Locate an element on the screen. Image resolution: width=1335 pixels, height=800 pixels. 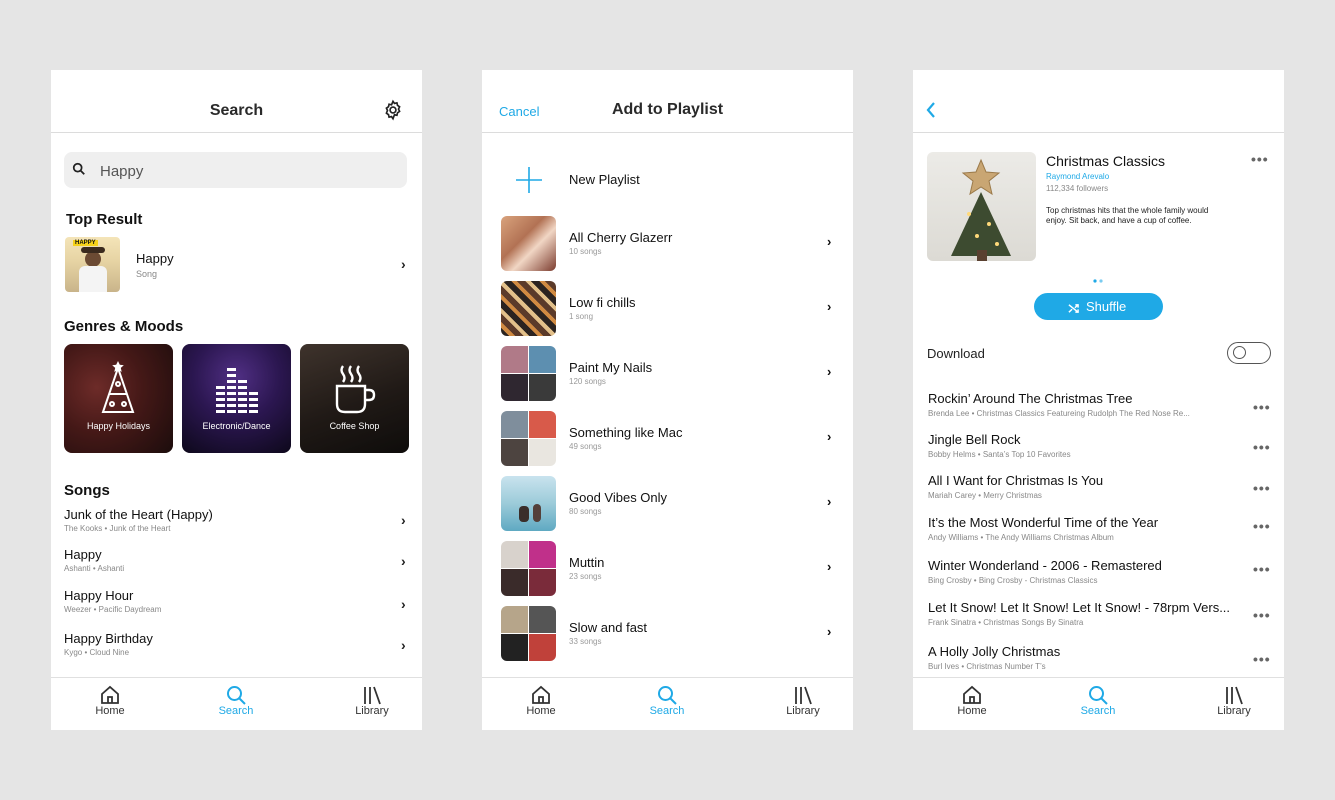
playlist-name: Christmas Classics is located at coordinates (1106, 161).